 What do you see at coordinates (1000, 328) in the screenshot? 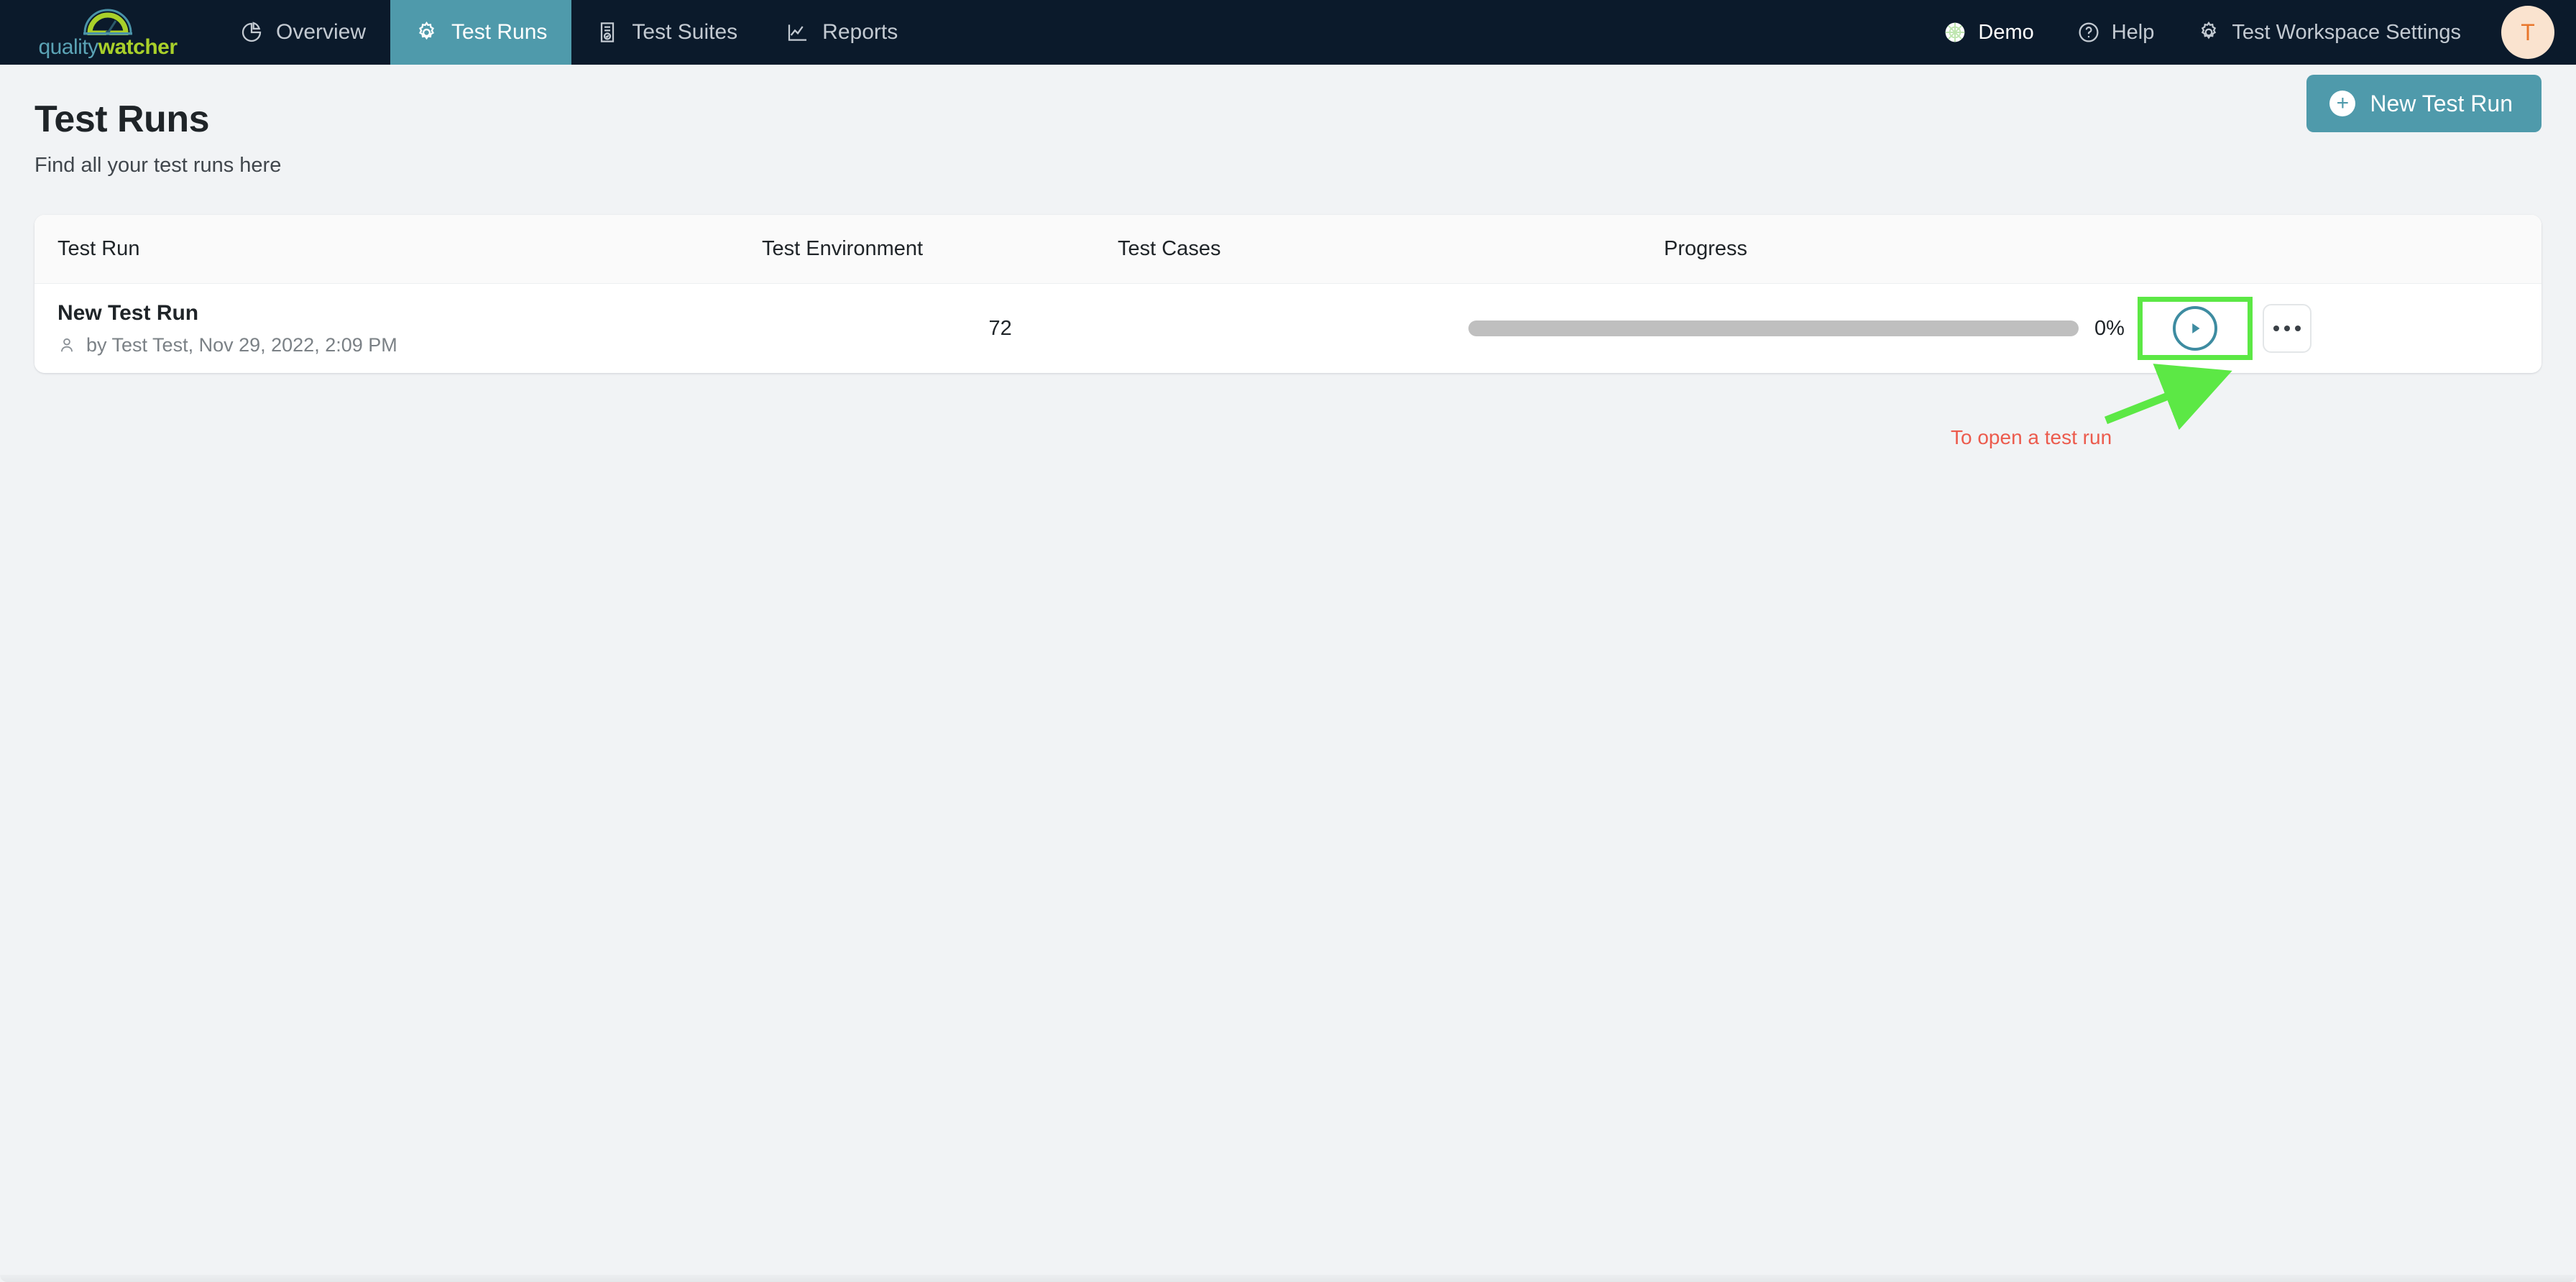
I see `cell-test-cases: 72` at bounding box center [1000, 328].